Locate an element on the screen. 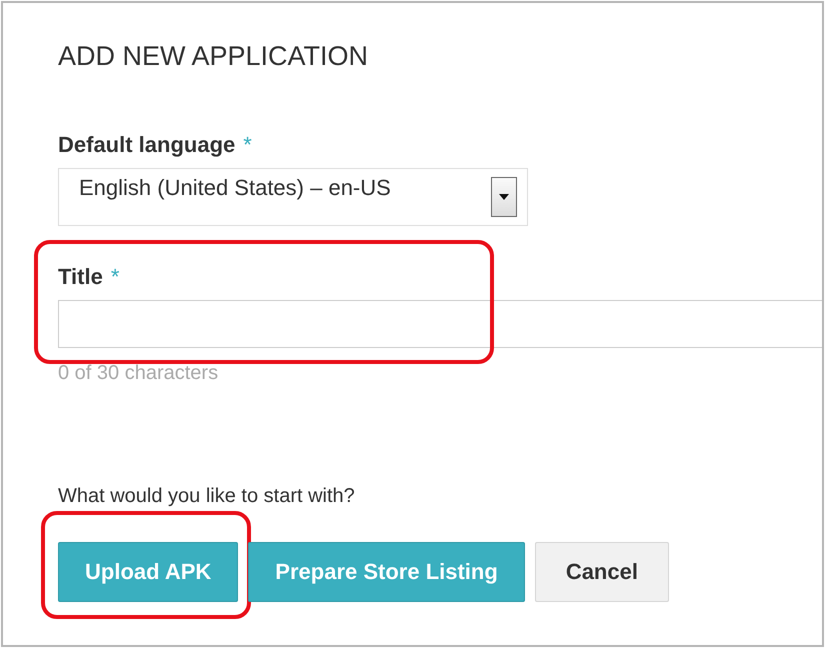  character-counter: 0 of 30 characters is located at coordinates (139, 373).